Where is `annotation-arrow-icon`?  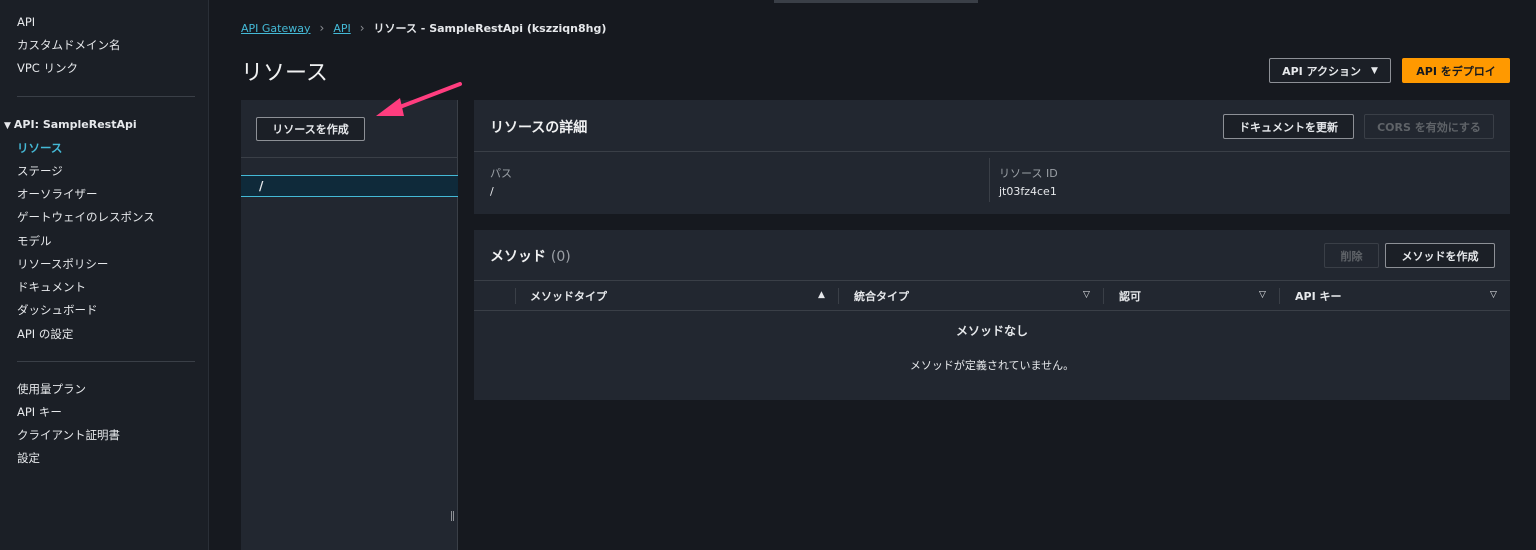 annotation-arrow-icon is located at coordinates (419, 99).